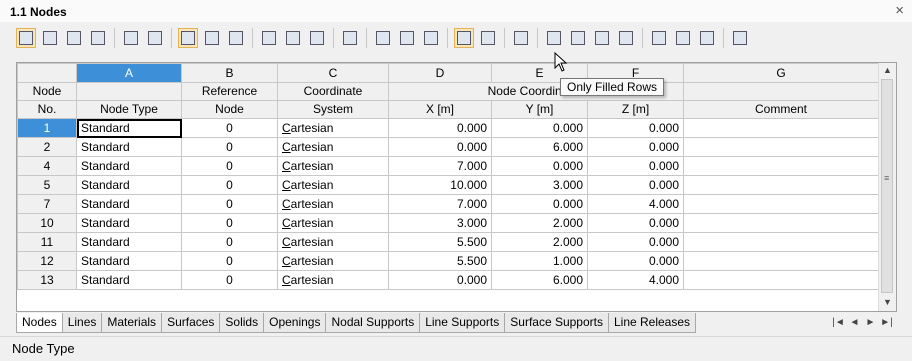  I want to click on row-number-cell: 5, so click(47, 185).